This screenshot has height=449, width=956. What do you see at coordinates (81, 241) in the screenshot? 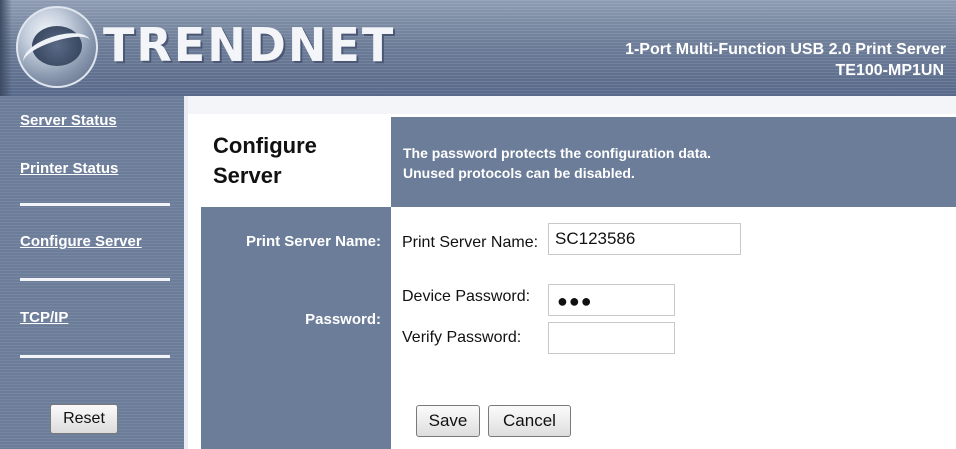
I see `sidebar-item-configure-server: Configure Server` at bounding box center [81, 241].